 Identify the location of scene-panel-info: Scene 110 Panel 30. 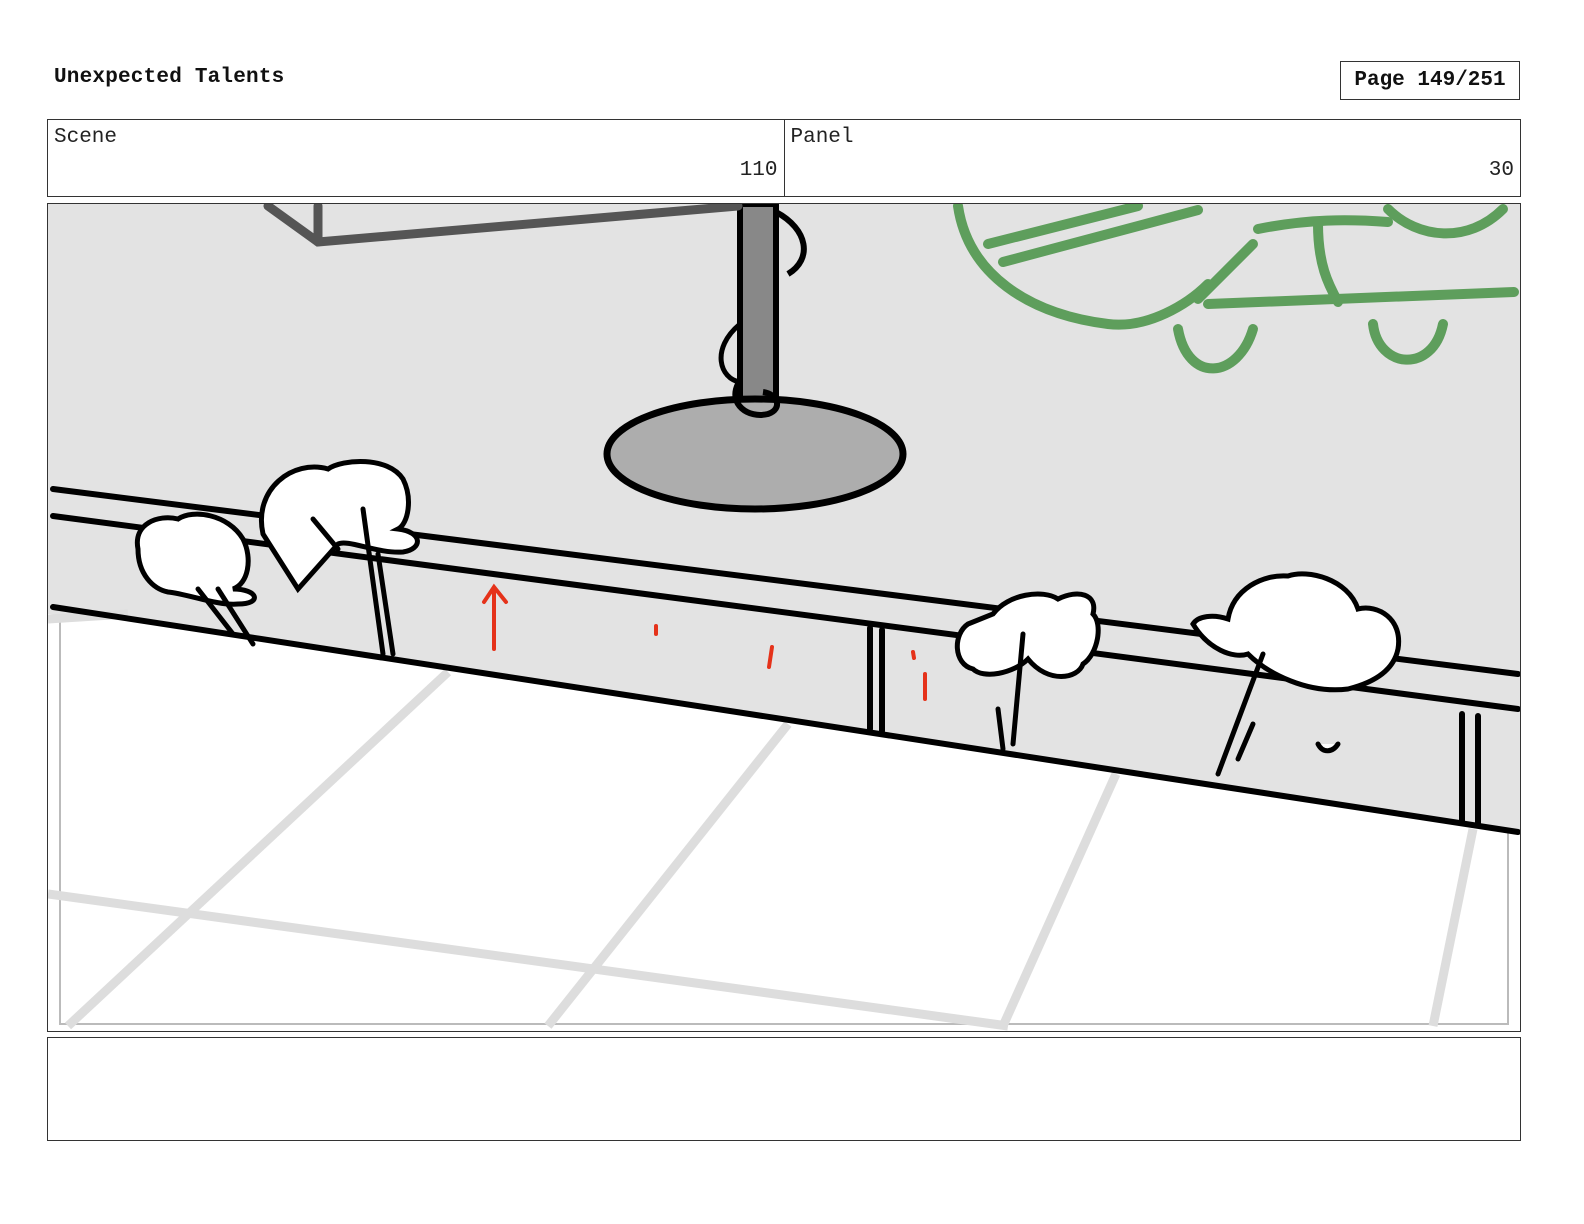
(784, 158).